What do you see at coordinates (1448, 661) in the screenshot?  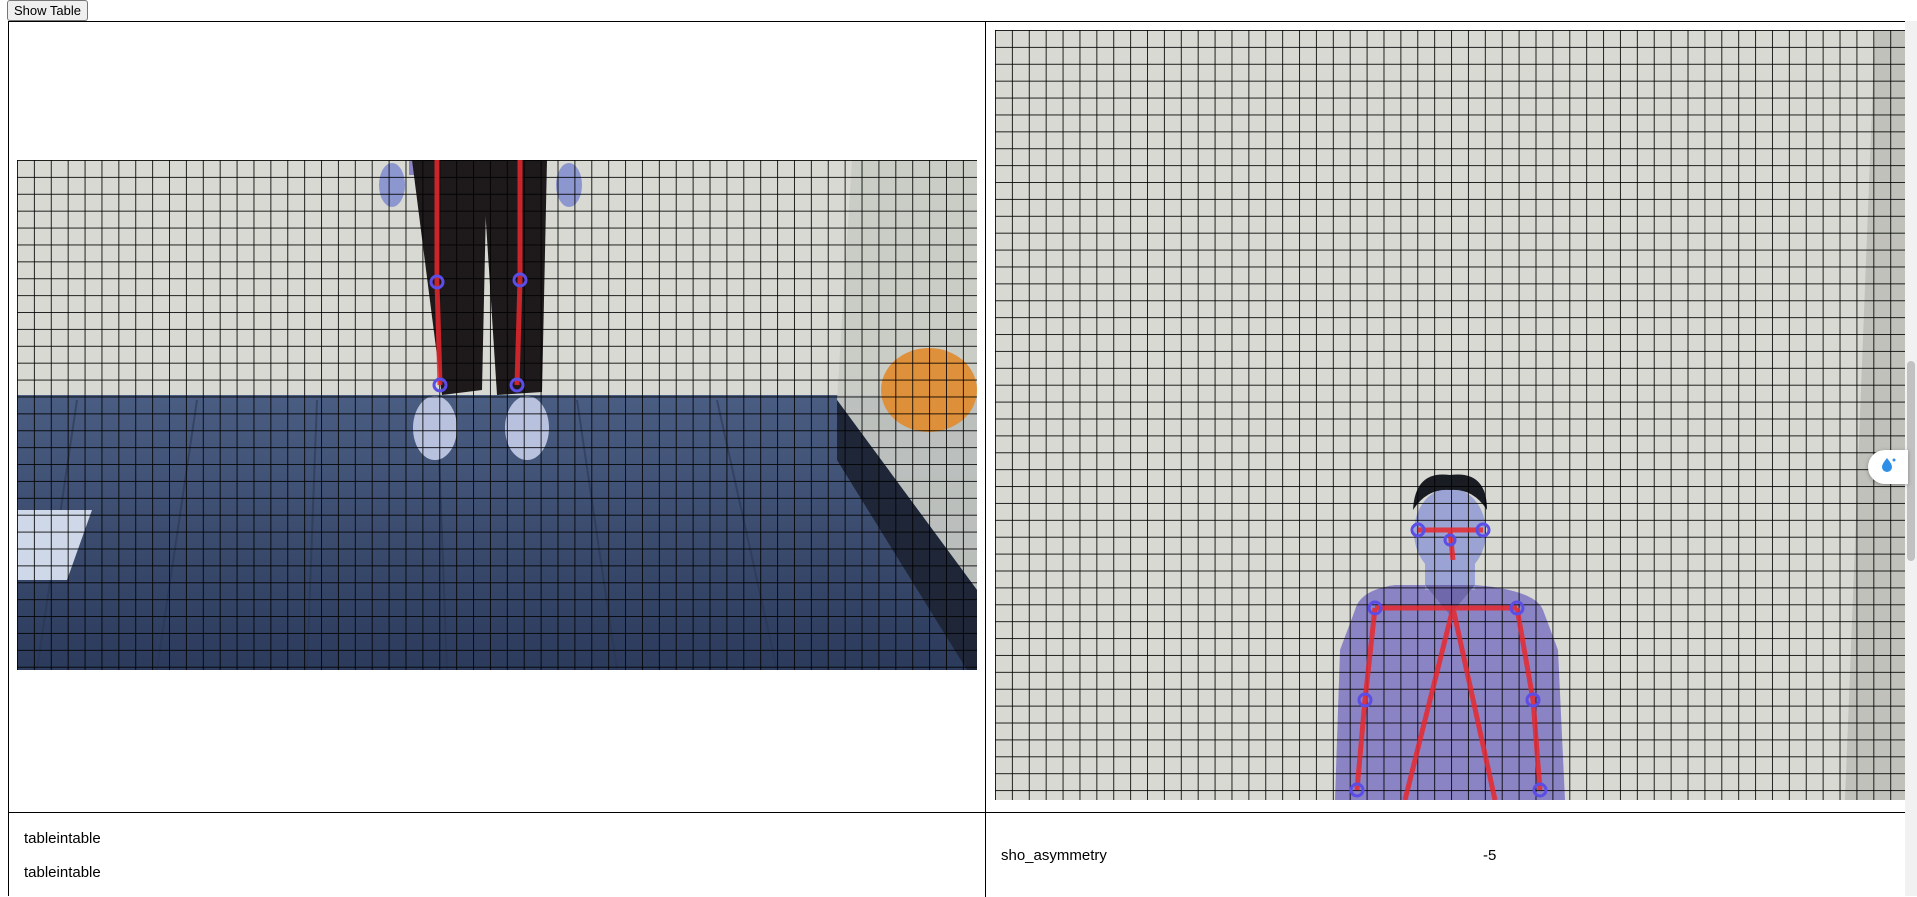 I see `upper-body-skeleton` at bounding box center [1448, 661].